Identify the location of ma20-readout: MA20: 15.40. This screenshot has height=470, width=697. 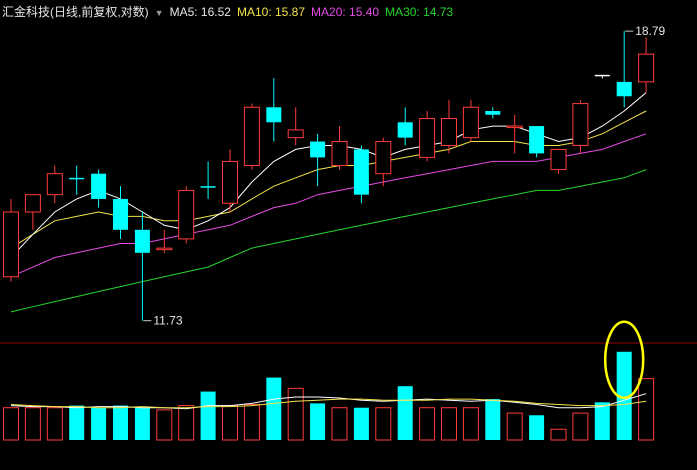
(345, 12).